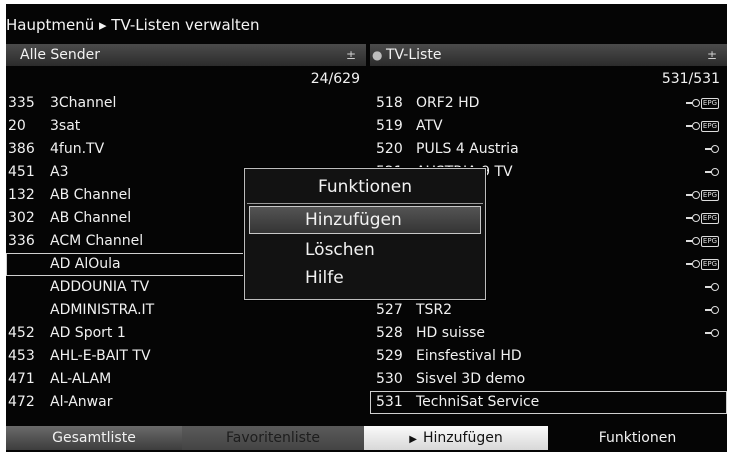  What do you see at coordinates (389, 149) in the screenshot?
I see `channel-number: 520` at bounding box center [389, 149].